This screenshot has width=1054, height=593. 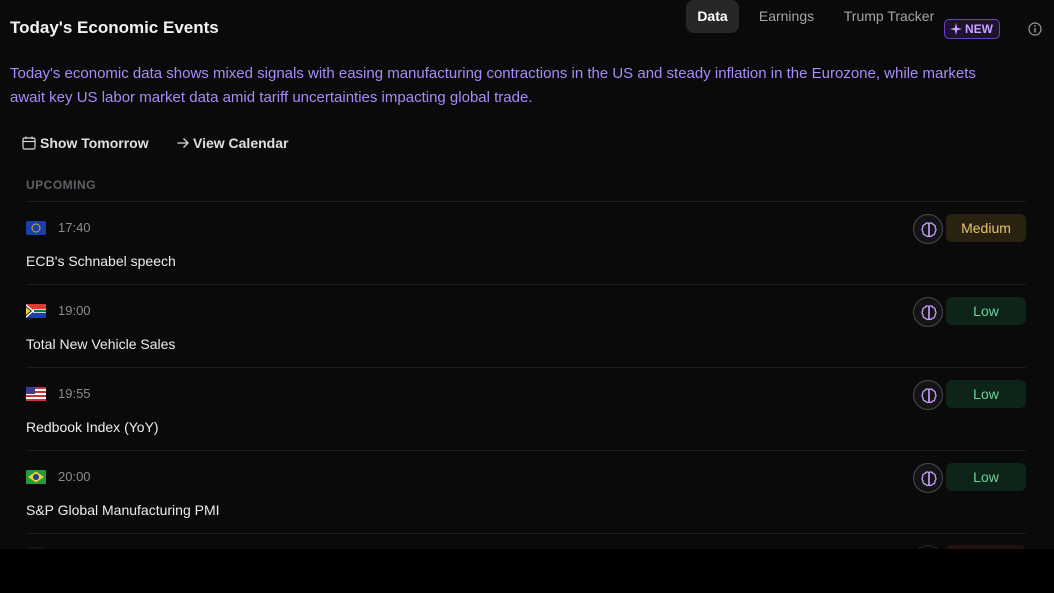 I want to click on event-row: 19:00 Total New Vehicle Sales Low, so click(x=526, y=326).